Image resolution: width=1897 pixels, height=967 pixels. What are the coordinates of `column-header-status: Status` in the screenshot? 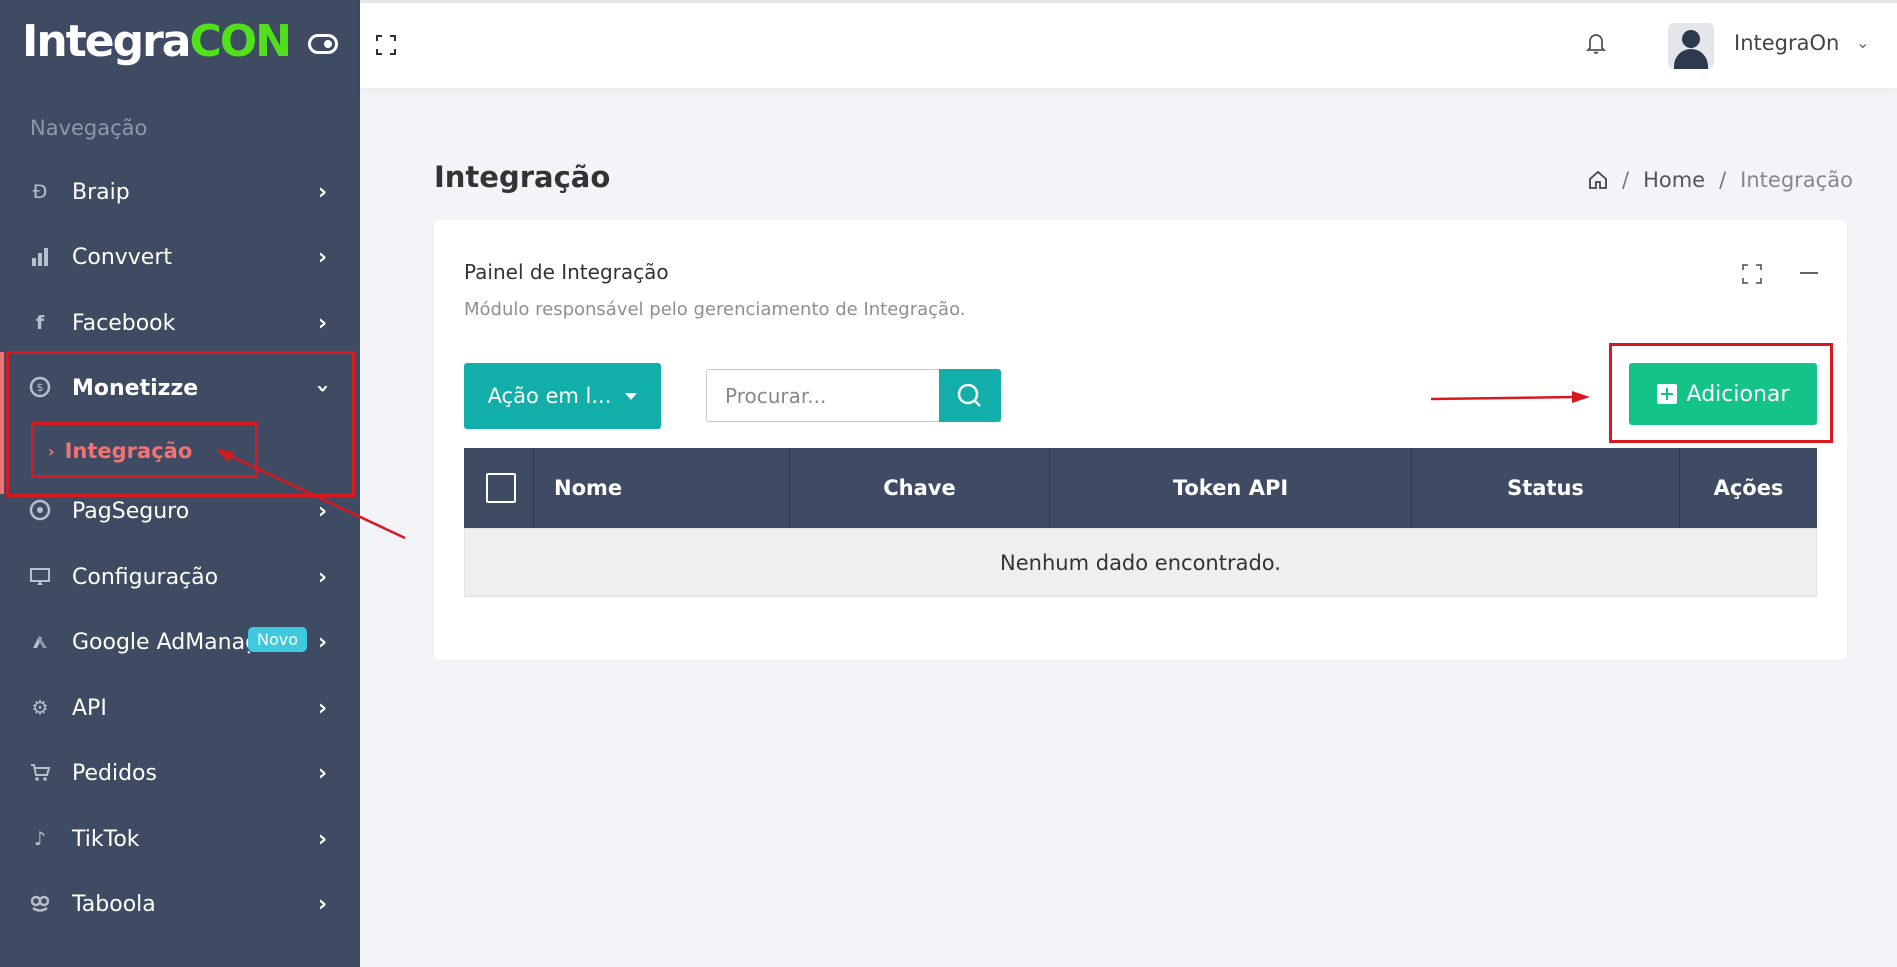 It's located at (1546, 488).